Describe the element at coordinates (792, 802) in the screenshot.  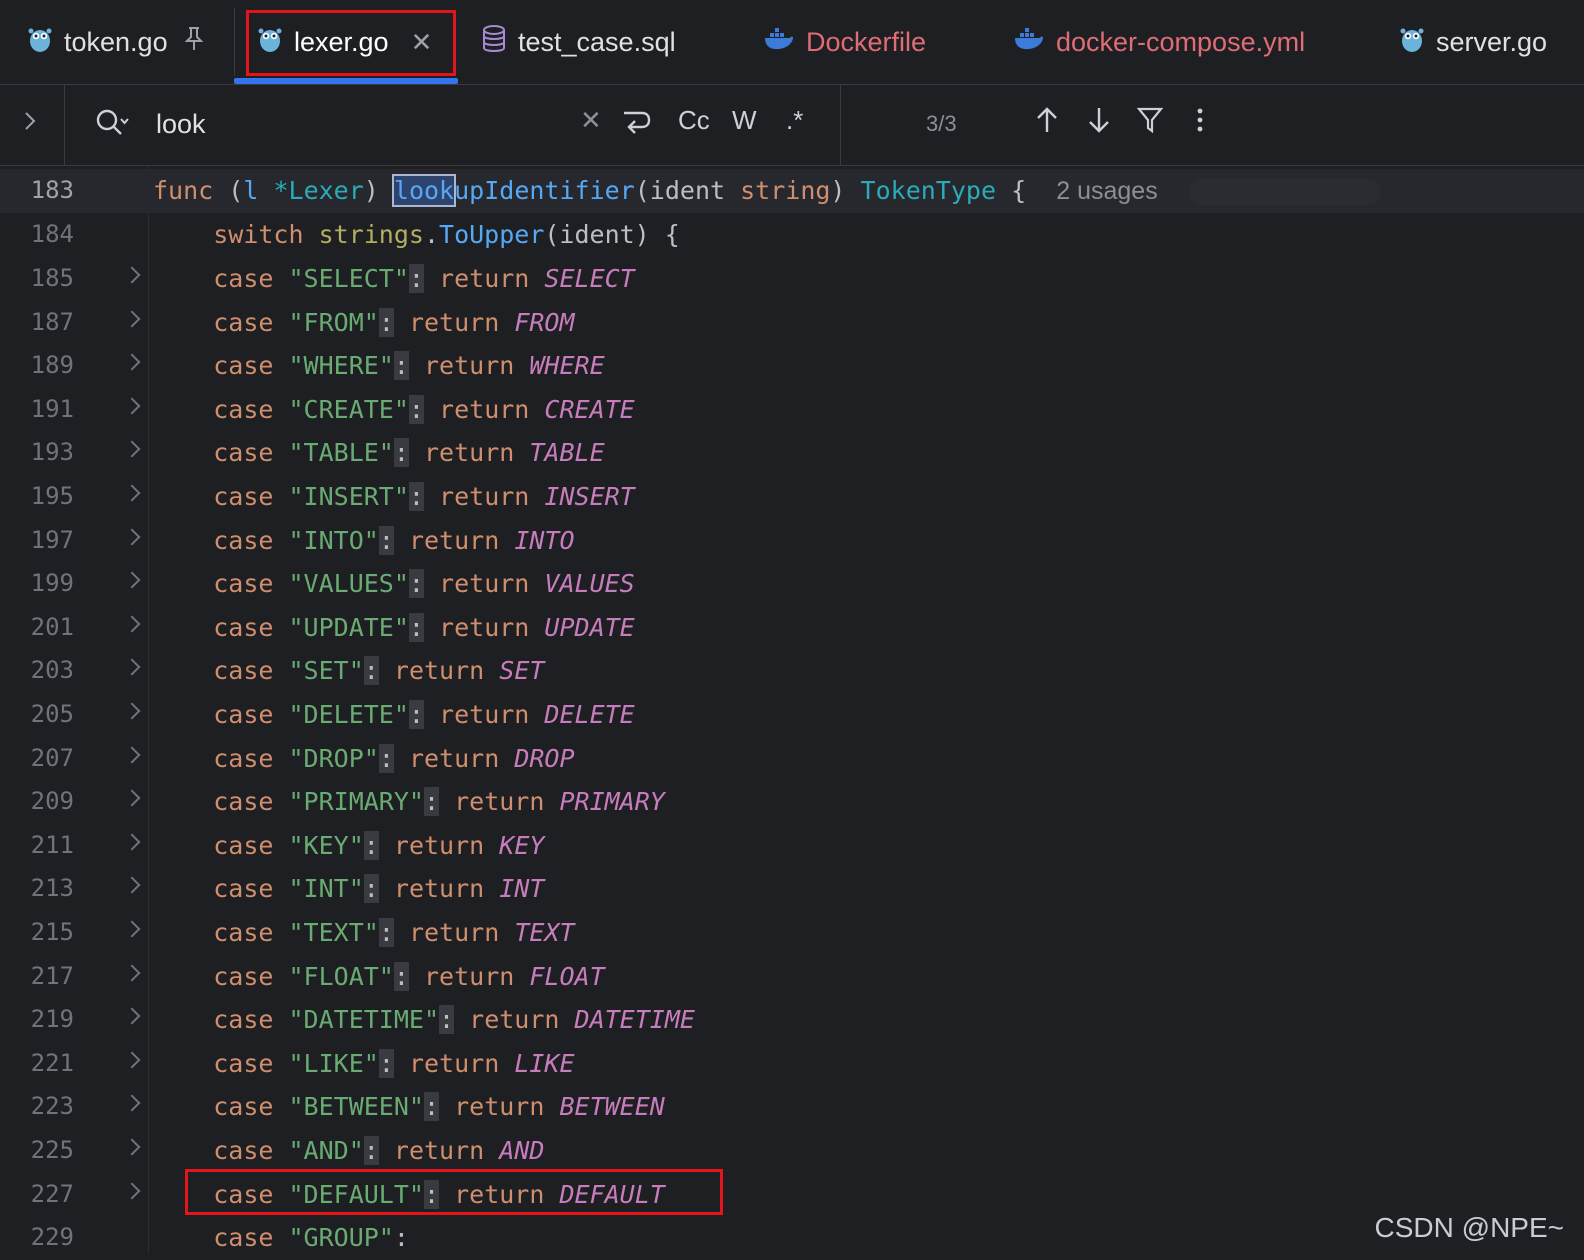
I see `code-line: 209 case "PRIMARY": return PRIMARY` at that location.